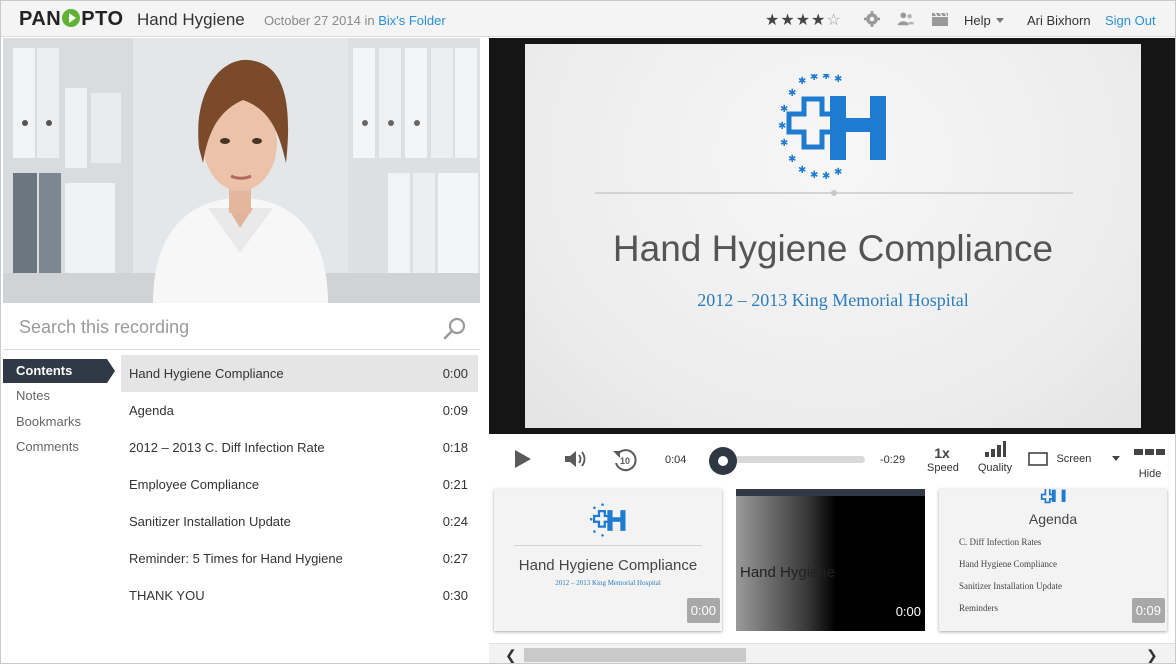 This screenshot has width=1176, height=664. I want to click on slide-title: Hand Hygiene Compliance, so click(833, 248).